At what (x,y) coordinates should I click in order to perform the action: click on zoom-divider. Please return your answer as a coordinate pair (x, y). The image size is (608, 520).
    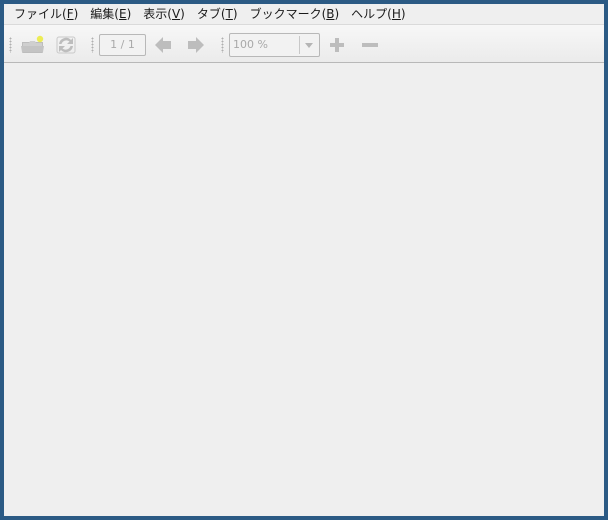
    Looking at the image, I should click on (299, 45).